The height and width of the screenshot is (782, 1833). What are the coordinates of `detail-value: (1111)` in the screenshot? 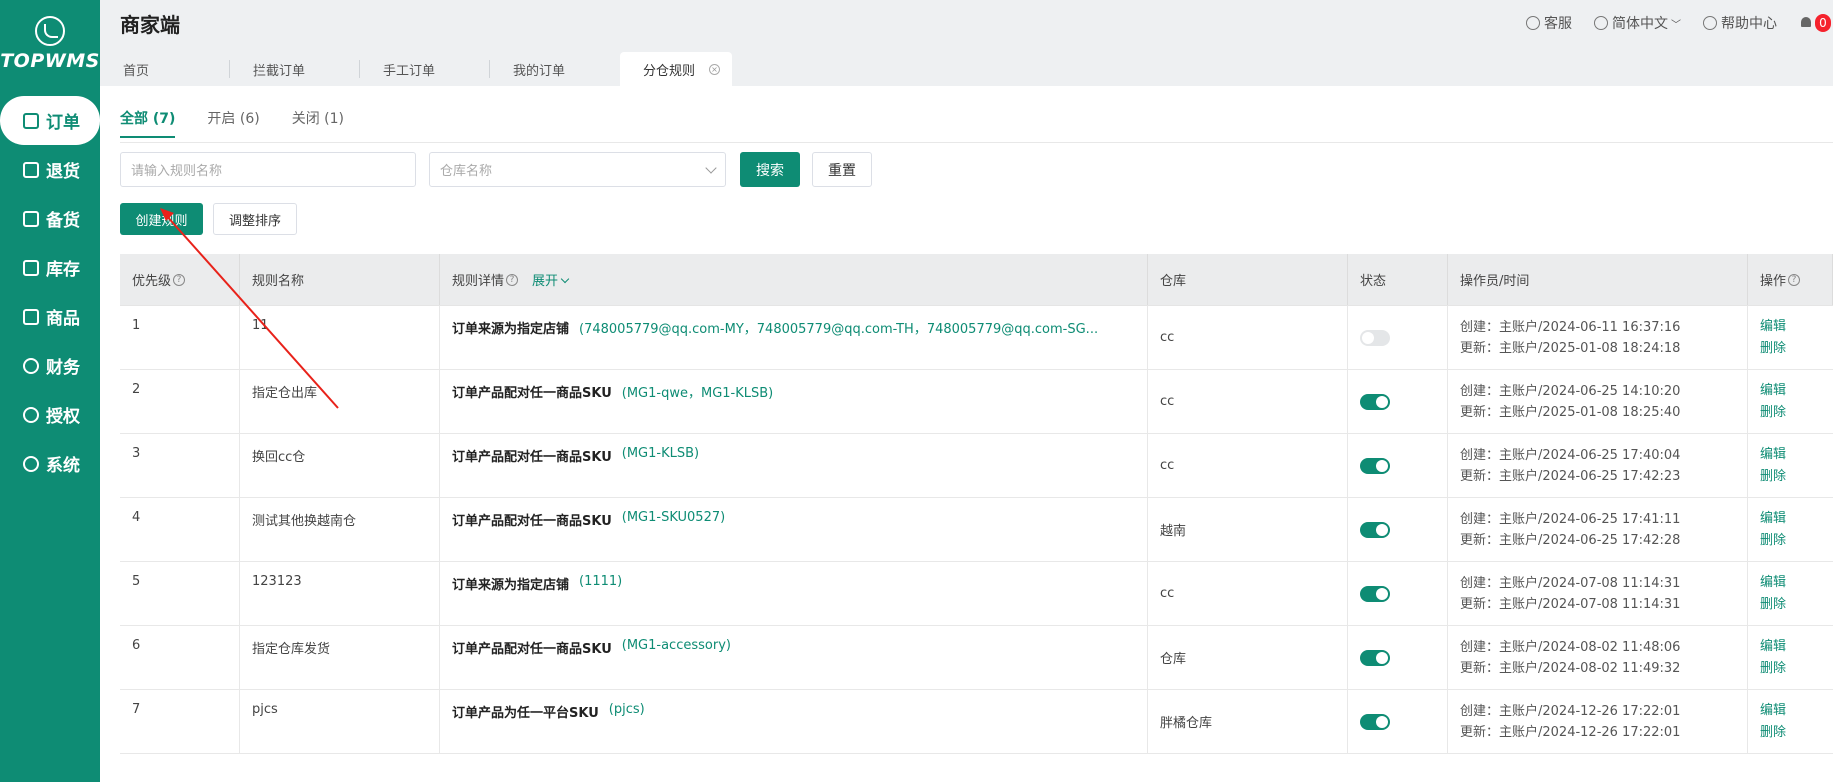 It's located at (601, 581).